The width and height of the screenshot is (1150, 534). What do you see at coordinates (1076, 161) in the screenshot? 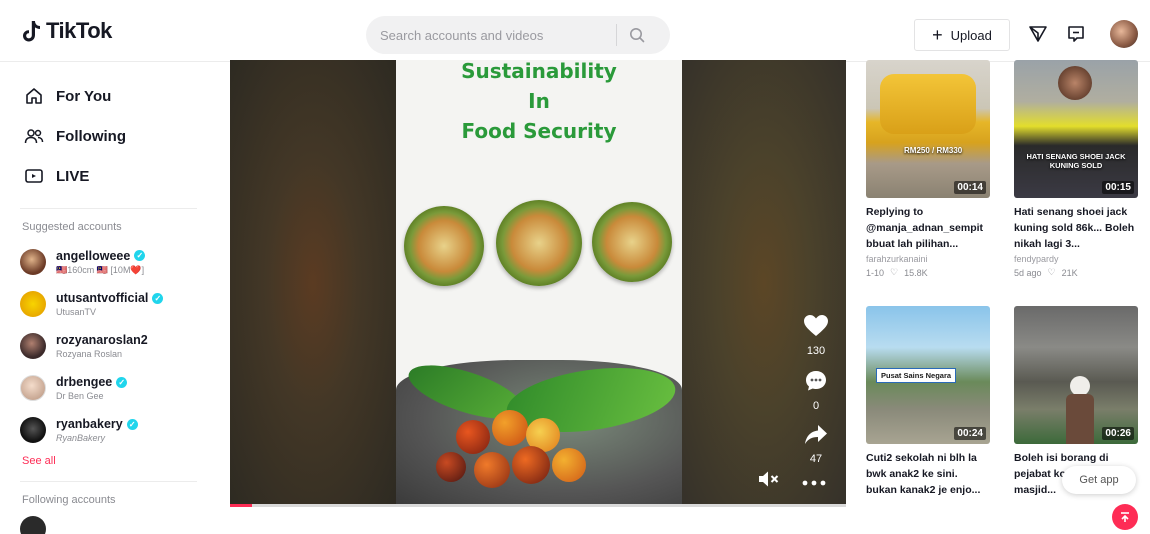
I see `thumbnail-overlay-text: HATI SENANG SHOEI JACK KUNING SOLD` at bounding box center [1076, 161].